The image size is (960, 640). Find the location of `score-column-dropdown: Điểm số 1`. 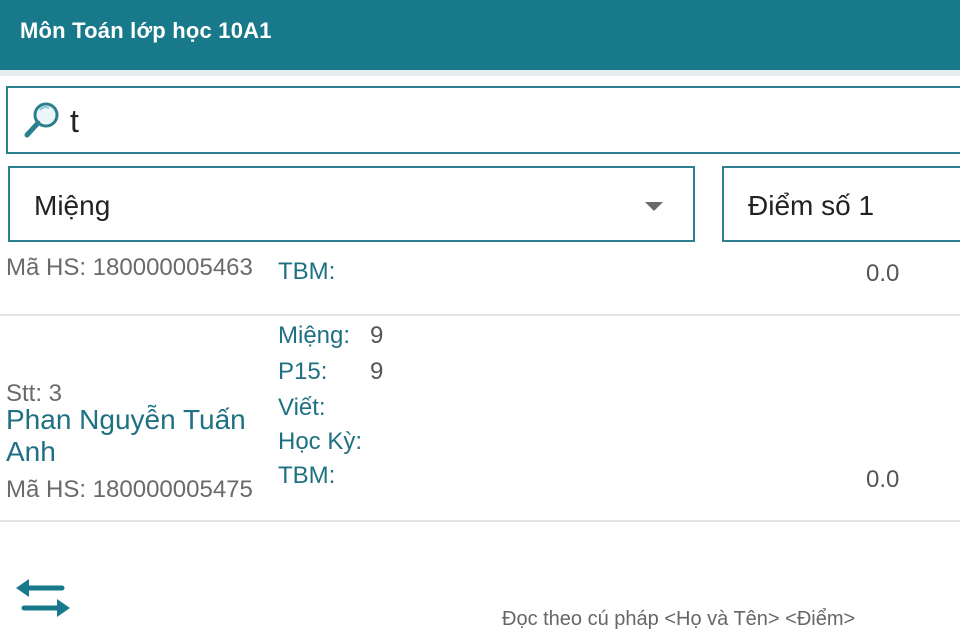

score-column-dropdown: Điểm số 1 is located at coordinates (841, 204).